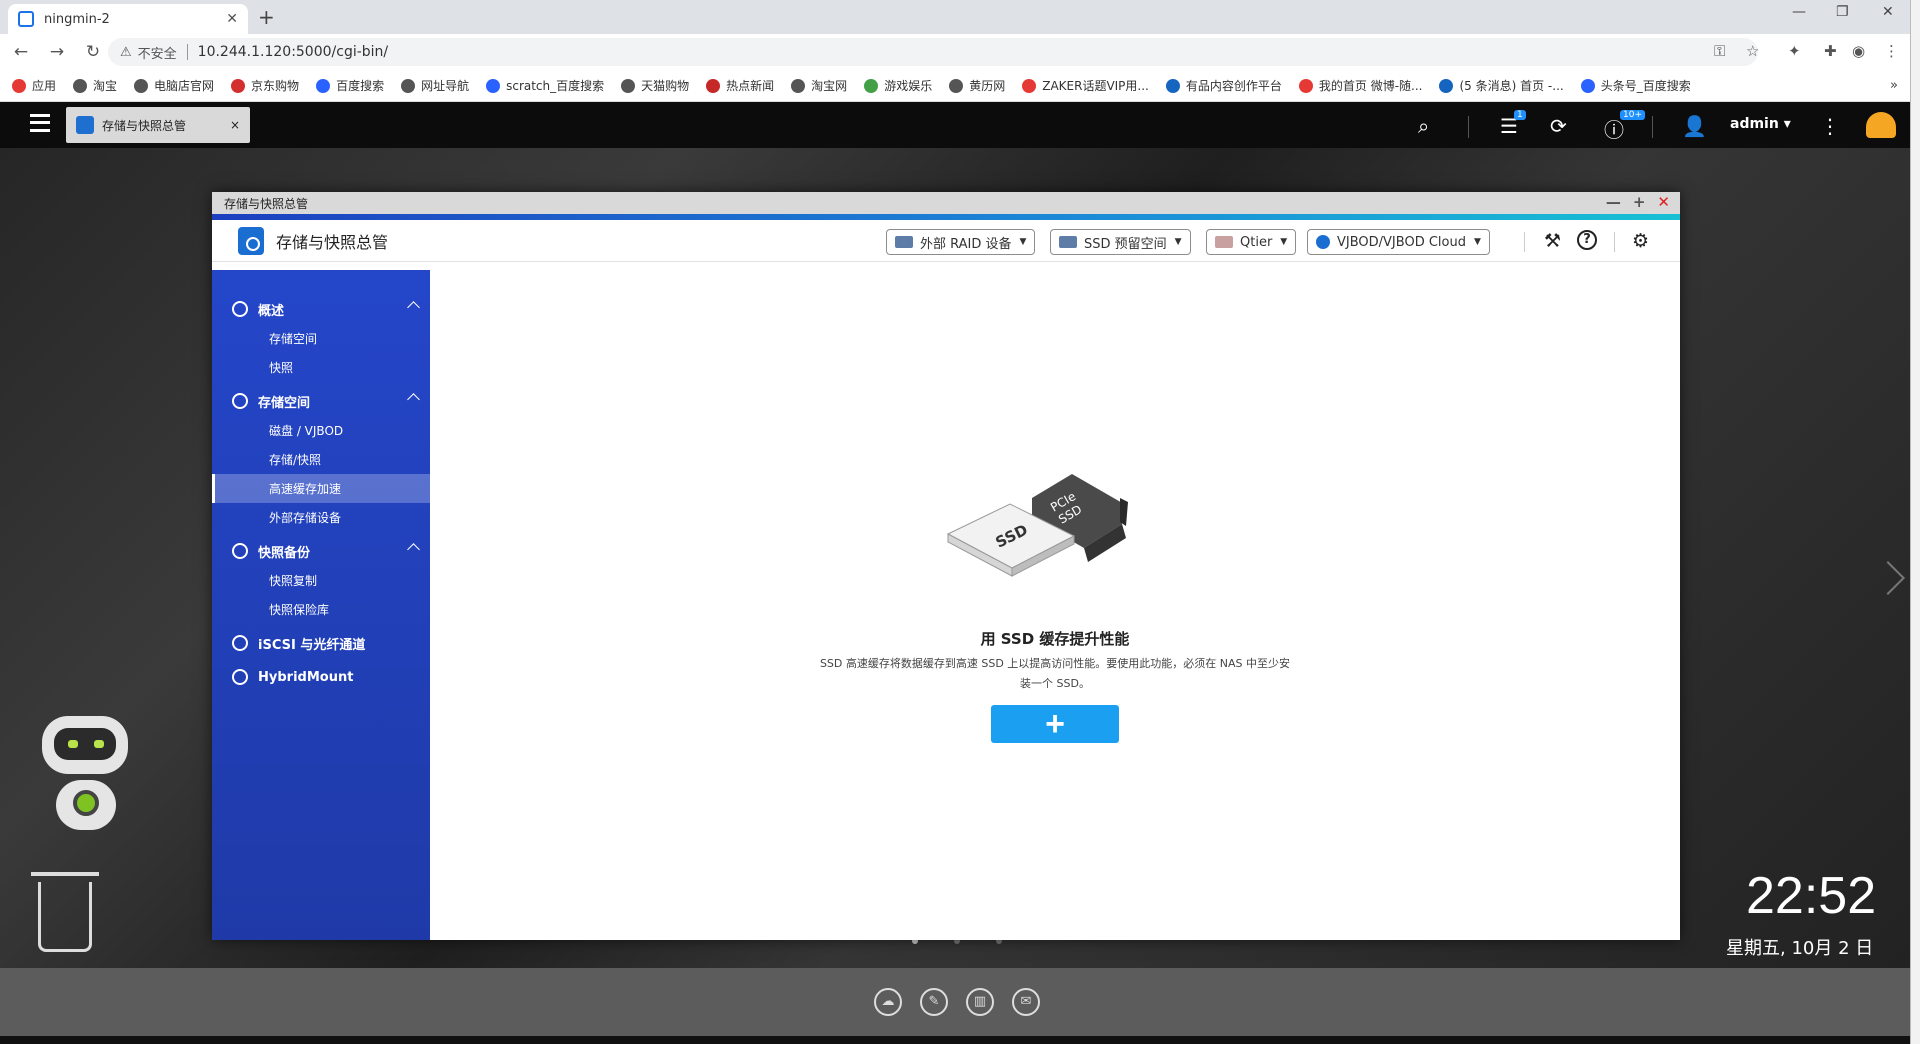 This screenshot has width=1920, height=1044. Describe the element at coordinates (934, 1002) in the screenshot. I see `tools-dock-icon: ✎` at that location.